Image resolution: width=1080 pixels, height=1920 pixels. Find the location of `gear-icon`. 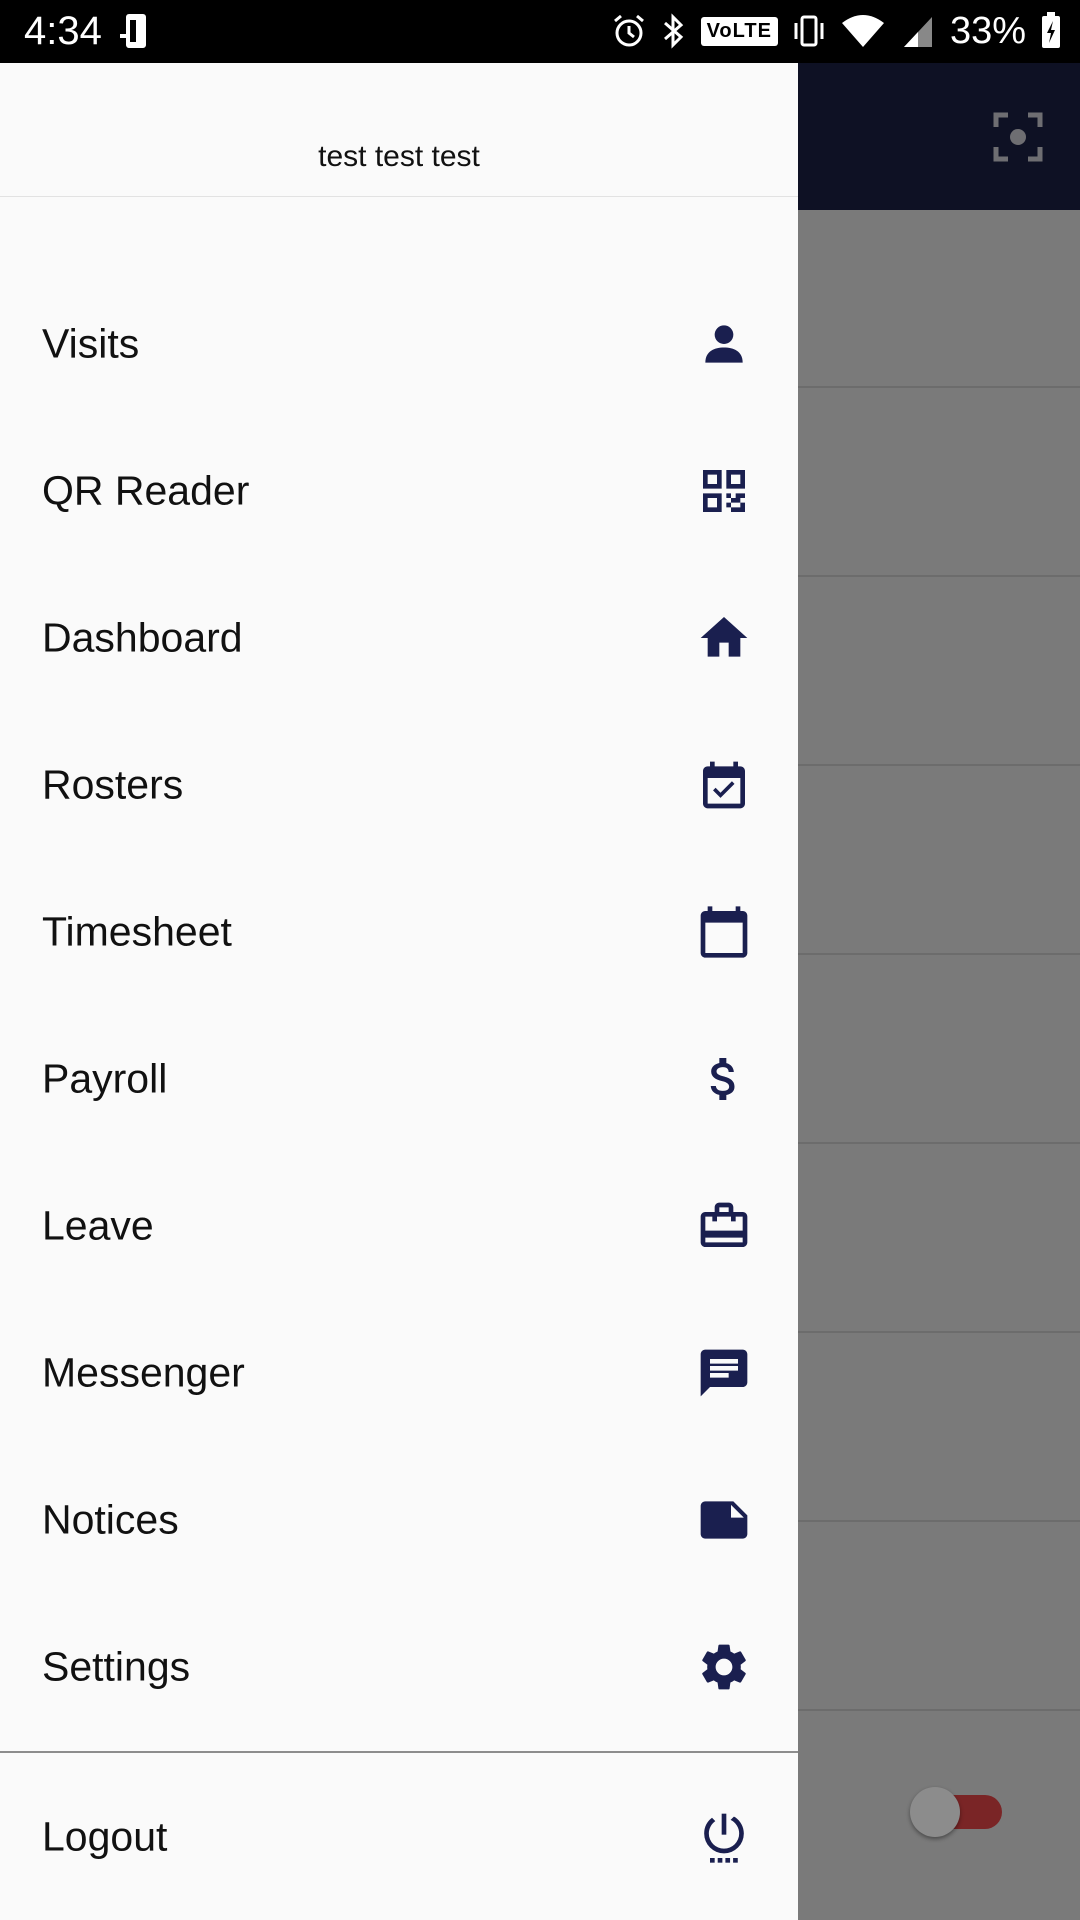

gear-icon is located at coordinates (724, 1667).